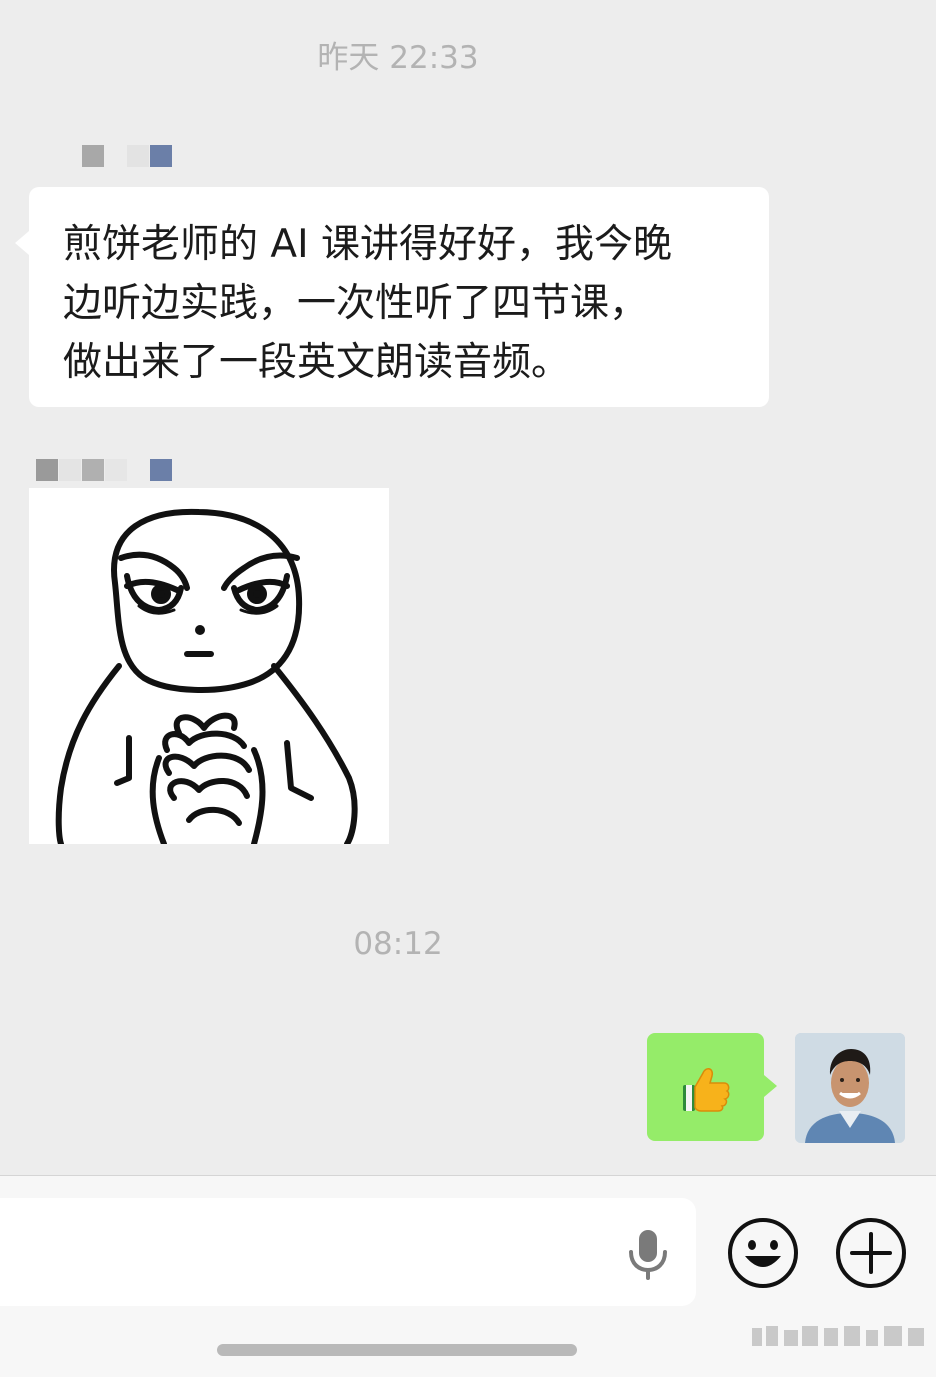  I want to click on user-avatar, so click(850, 1088).